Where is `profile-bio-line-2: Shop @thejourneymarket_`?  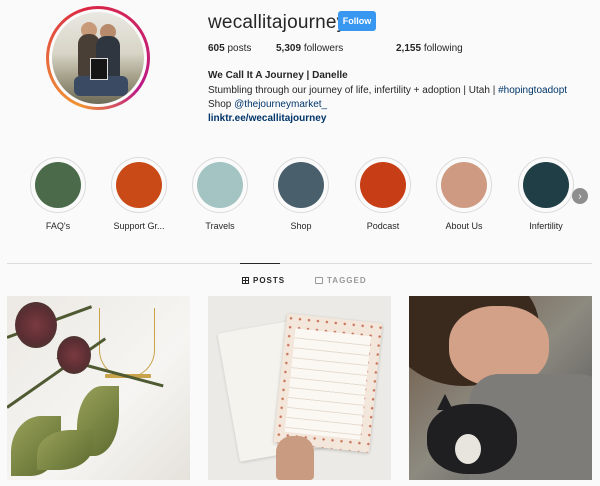 profile-bio-line-2: Shop @thejourneymarket_ is located at coordinates (267, 104).